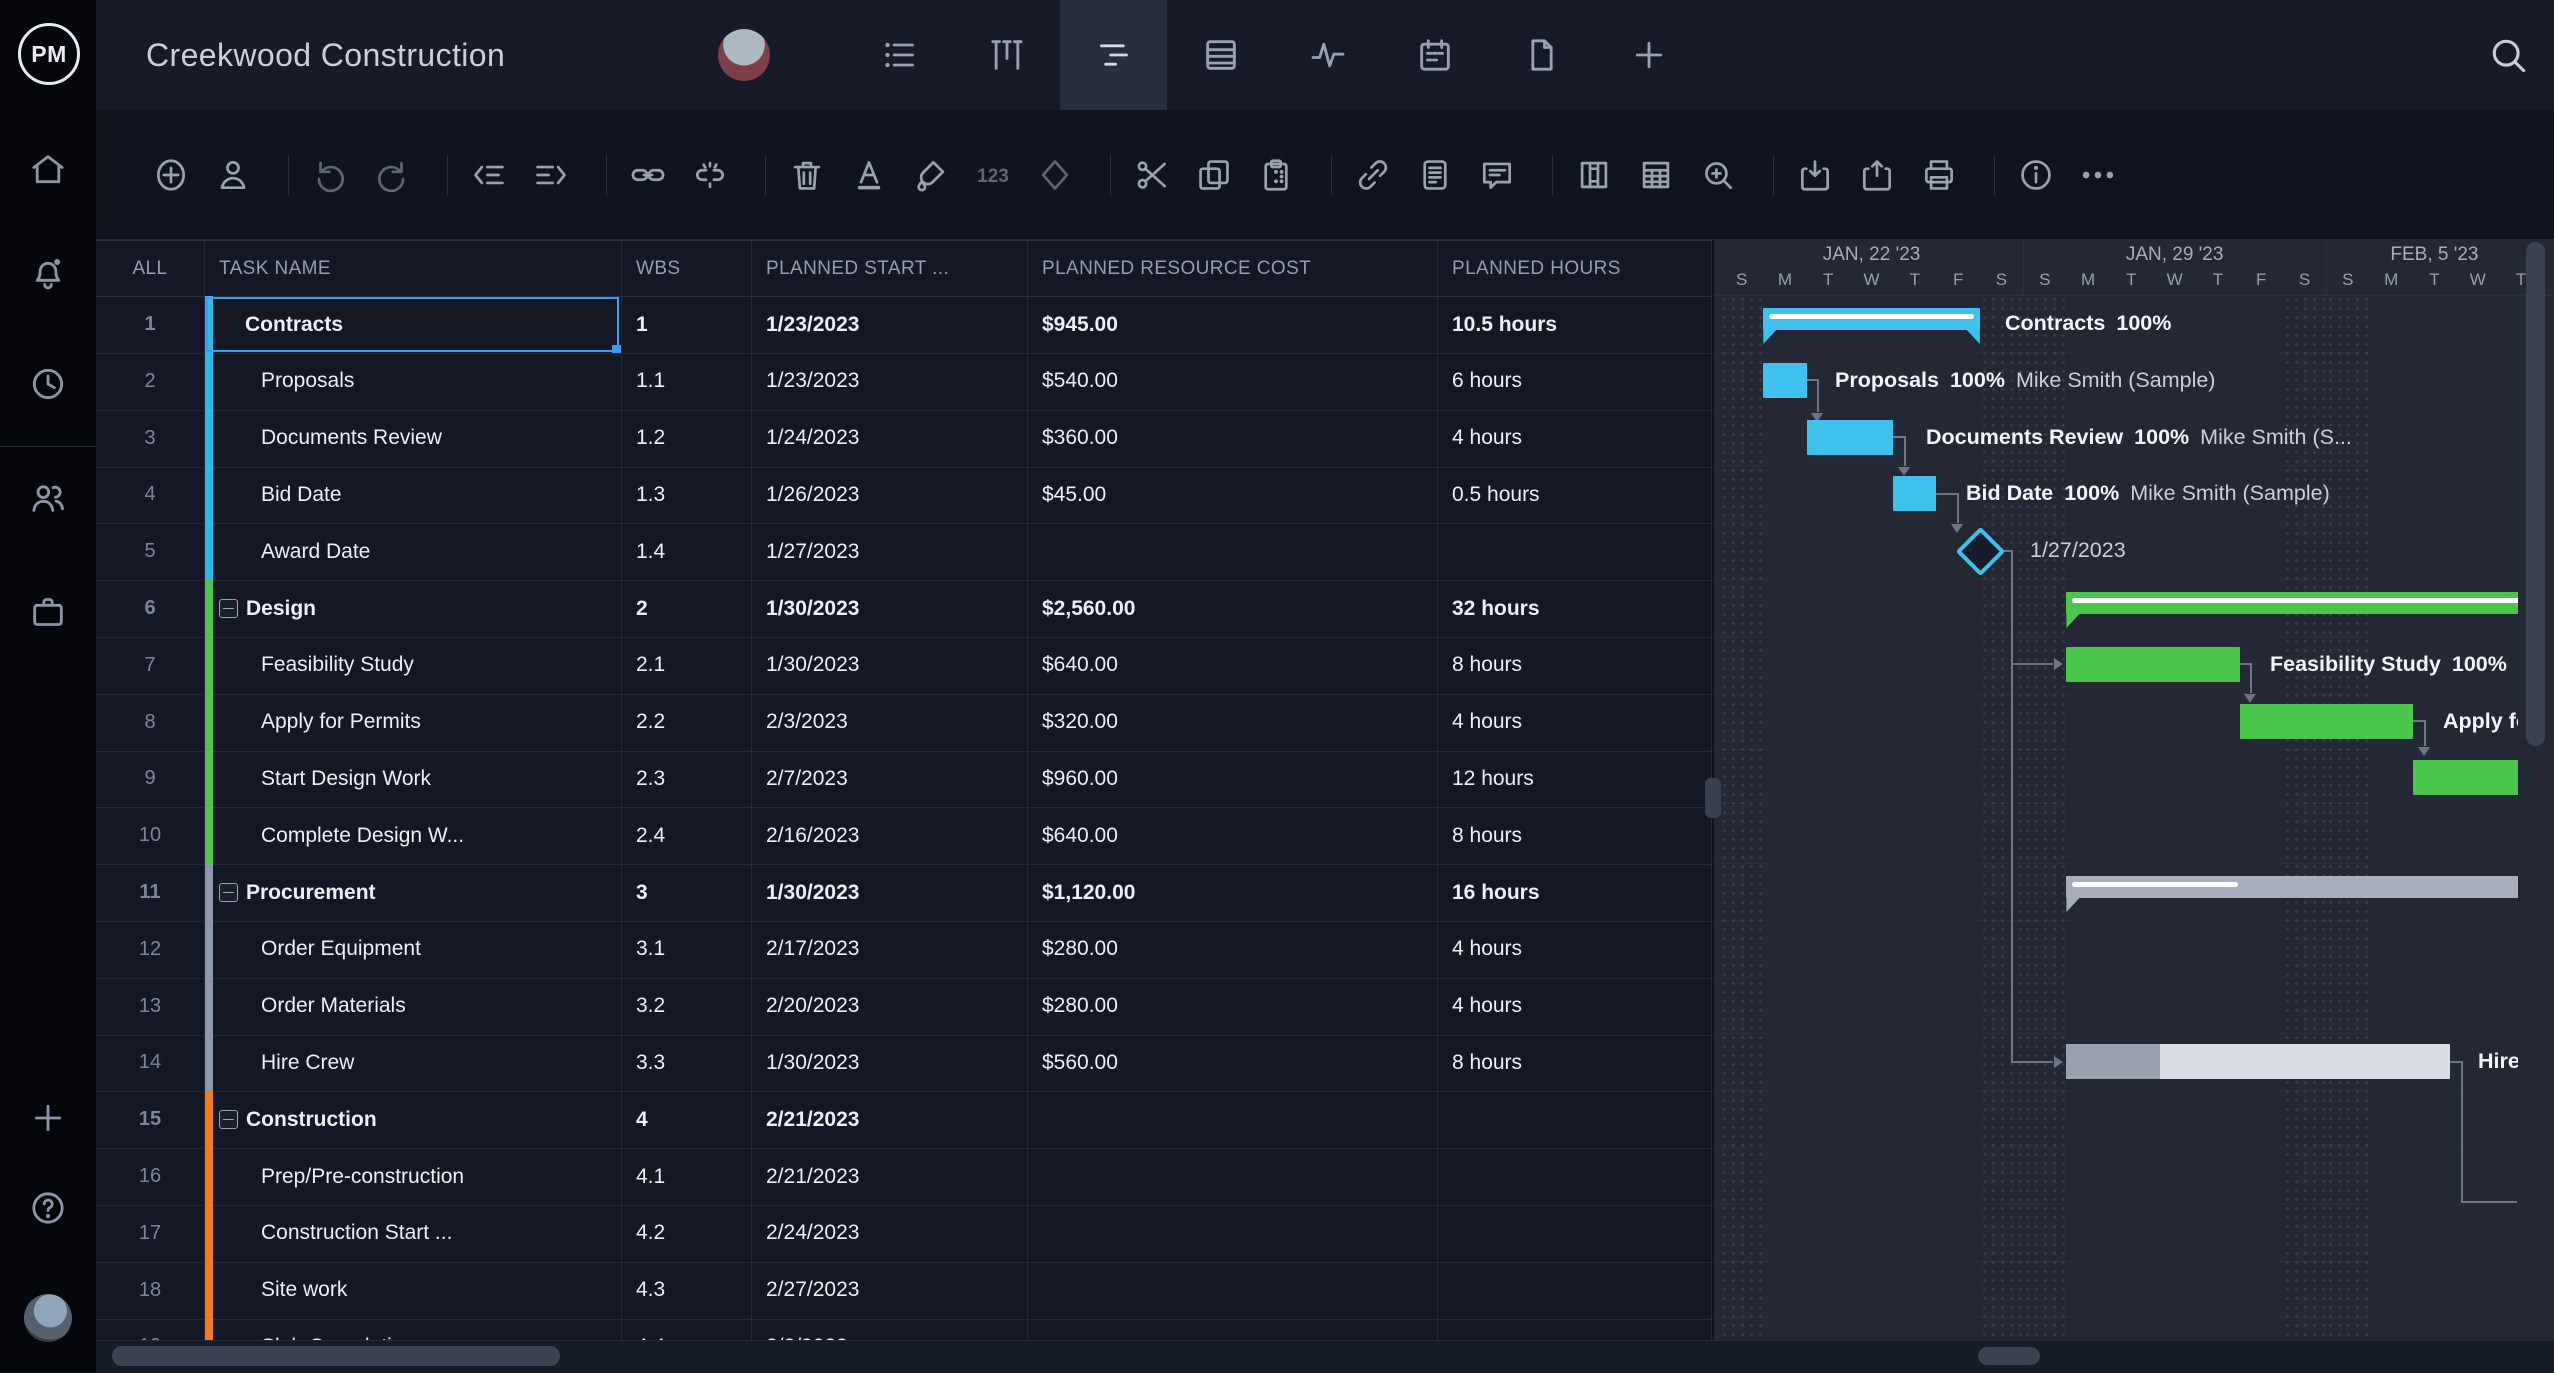 The image size is (2554, 1373). I want to click on summary-bar-cyan, so click(1871, 326).